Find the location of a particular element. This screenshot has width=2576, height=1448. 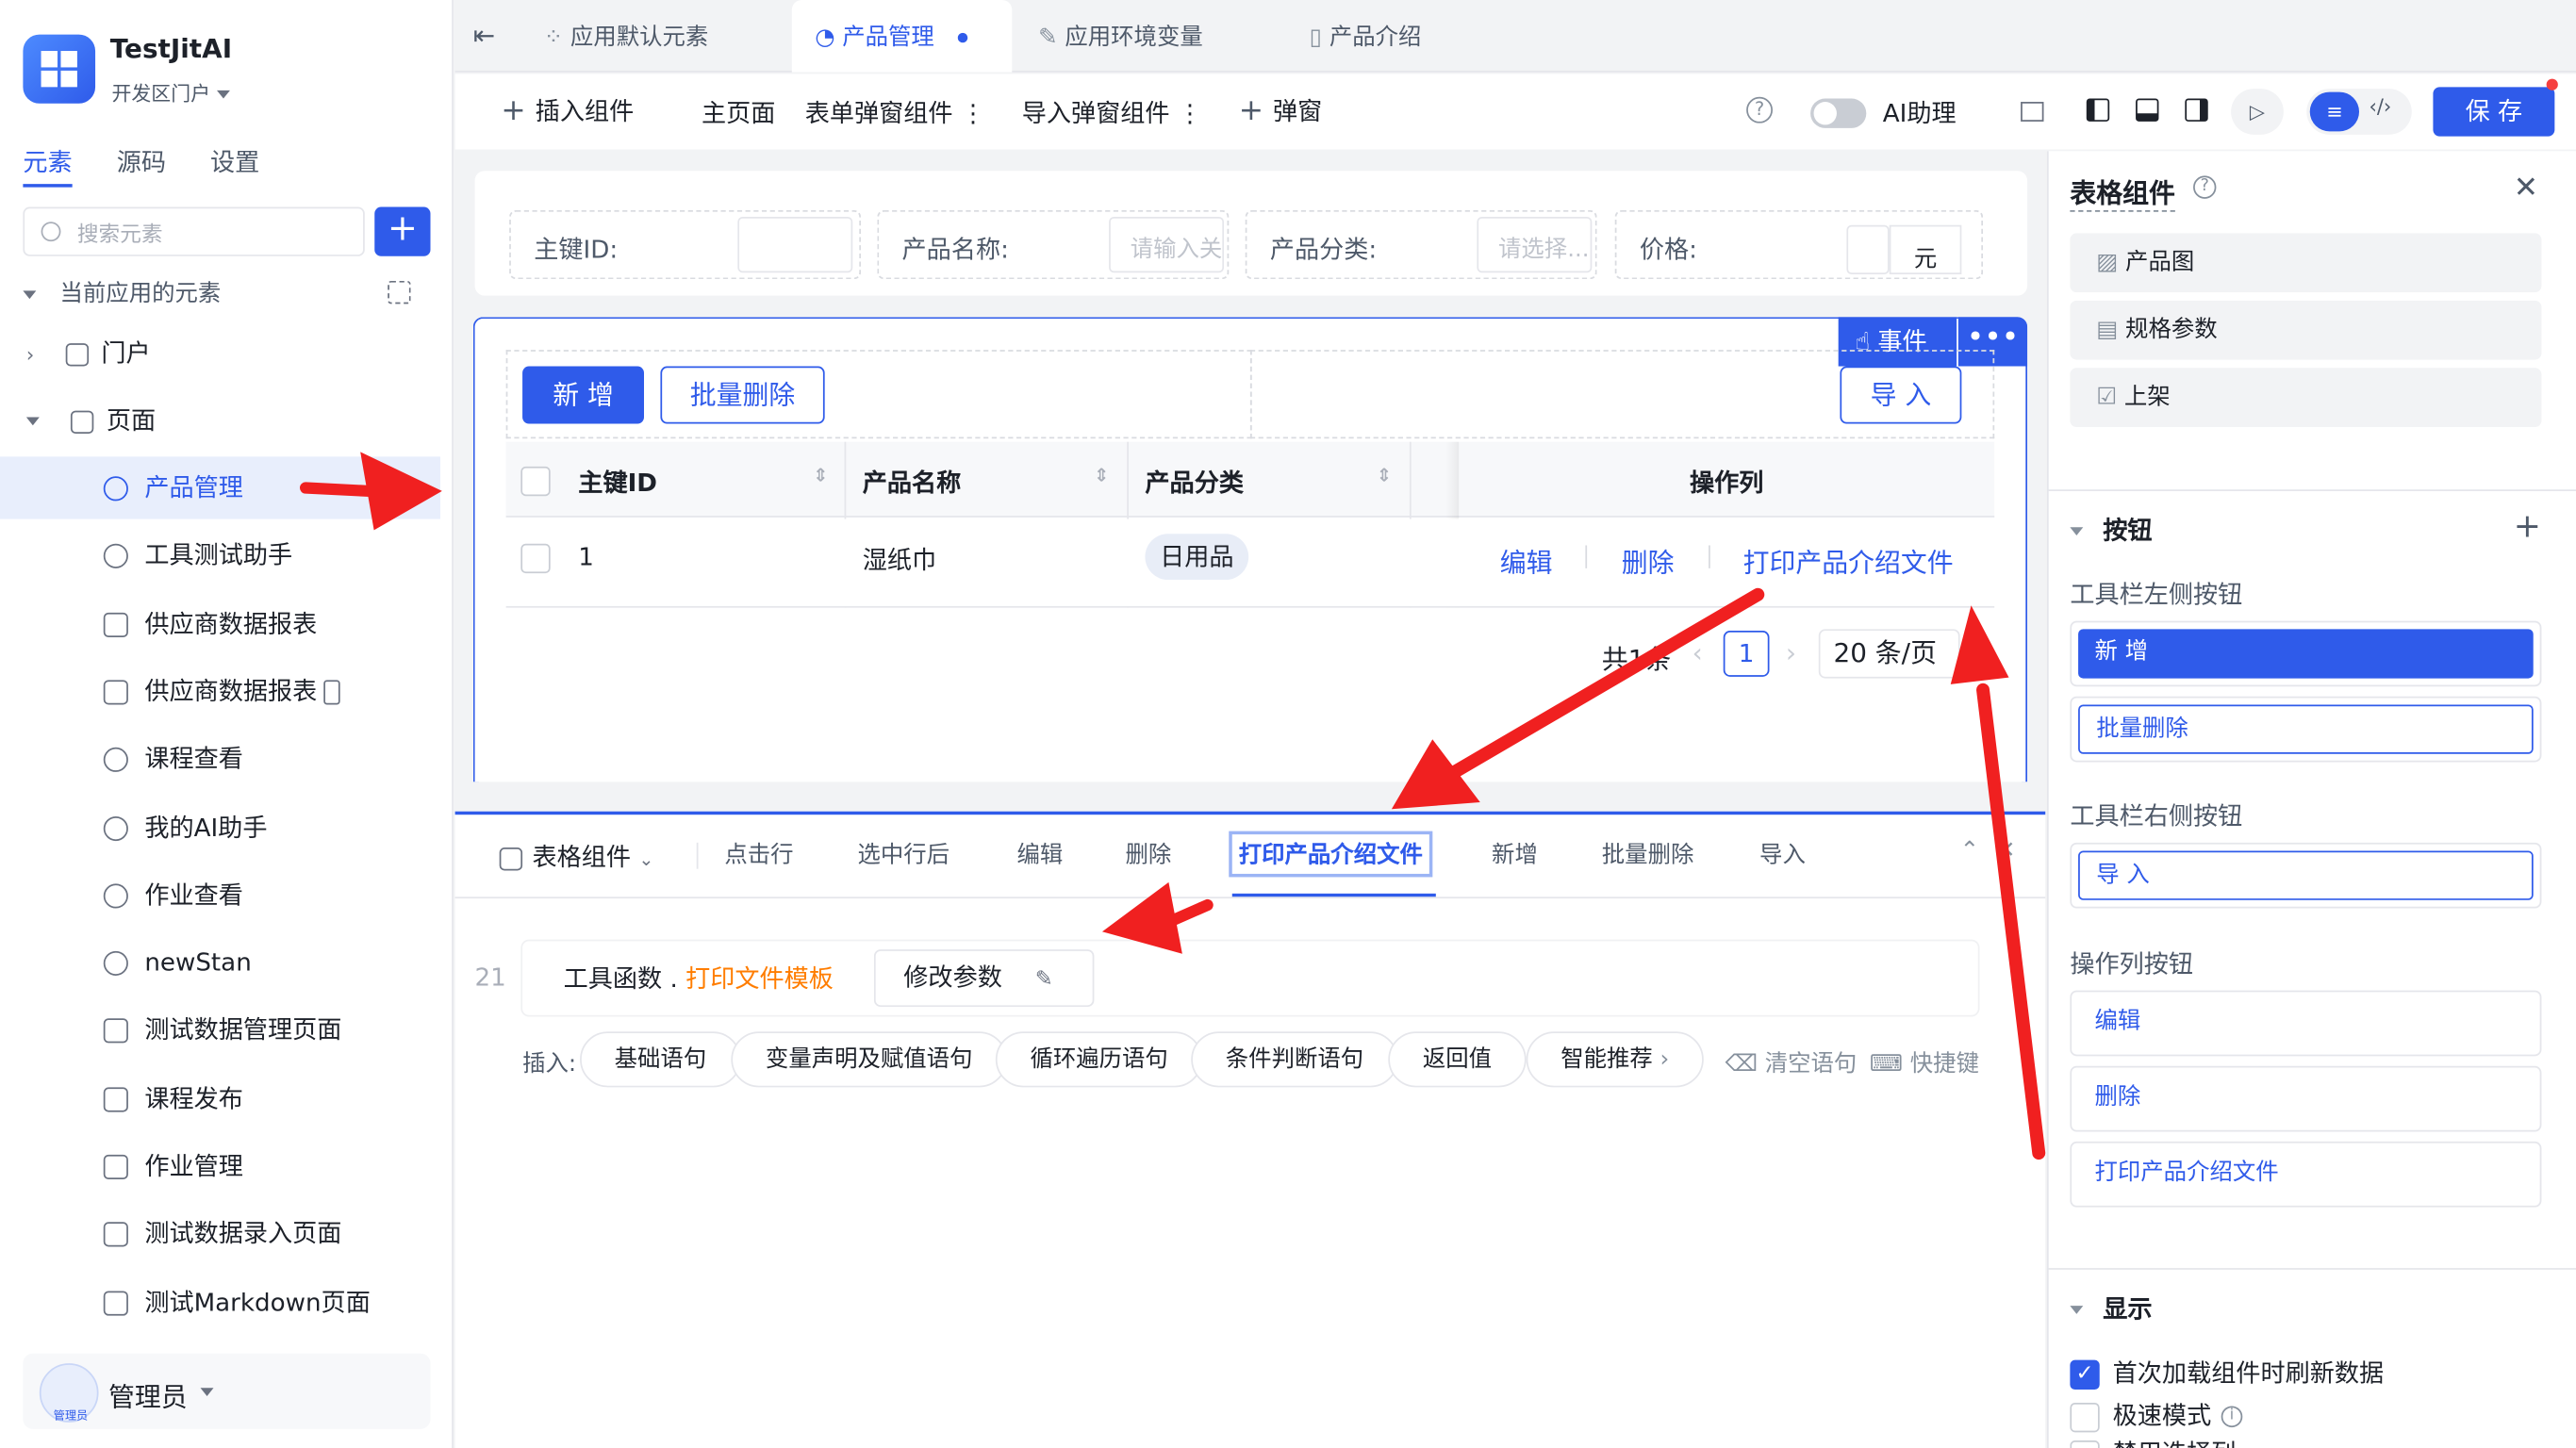

arrow-to-product-manage-head is located at coordinates (401, 491).